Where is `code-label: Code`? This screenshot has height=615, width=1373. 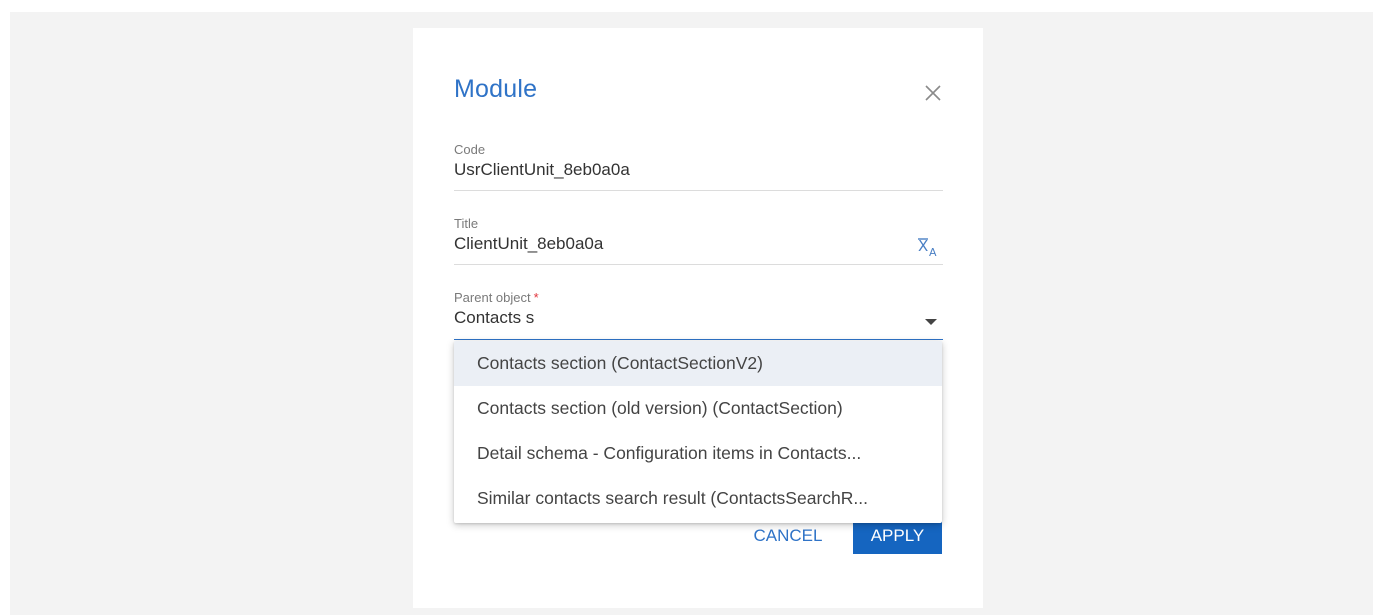 code-label: Code is located at coordinates (470, 149).